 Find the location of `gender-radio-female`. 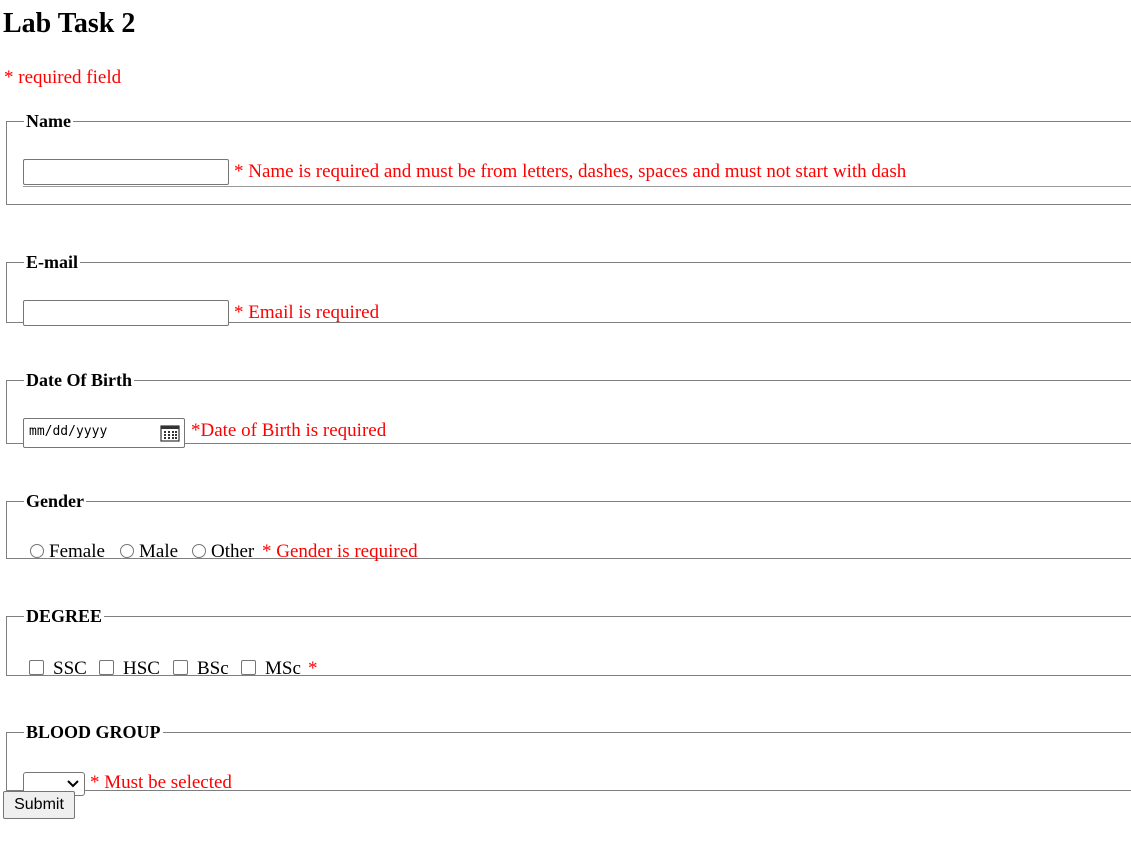

gender-radio-female is located at coordinates (37, 551).